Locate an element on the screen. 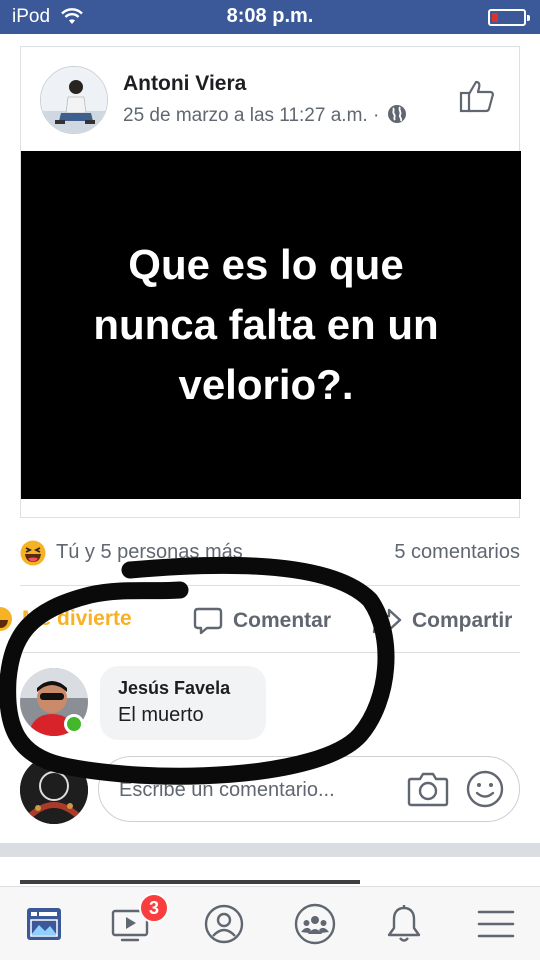  post-actions: Me divierte Comentar Compartir is located at coordinates (270, 621).